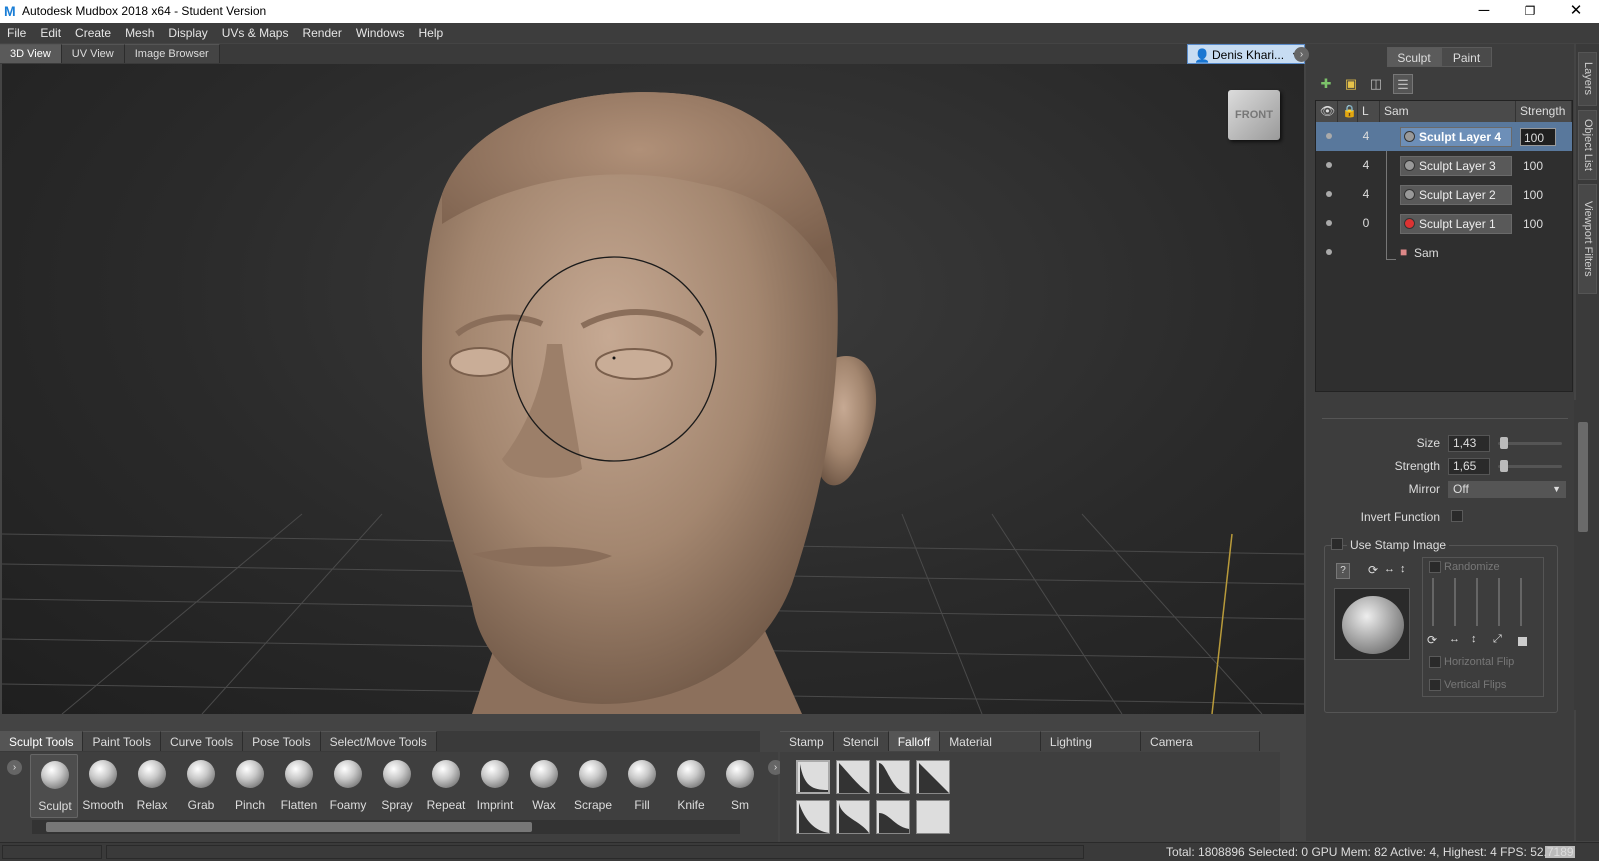 The image size is (1599, 861). Describe the element at coordinates (1435, 685) in the screenshot. I see `vertical-flips-checkbox` at that location.